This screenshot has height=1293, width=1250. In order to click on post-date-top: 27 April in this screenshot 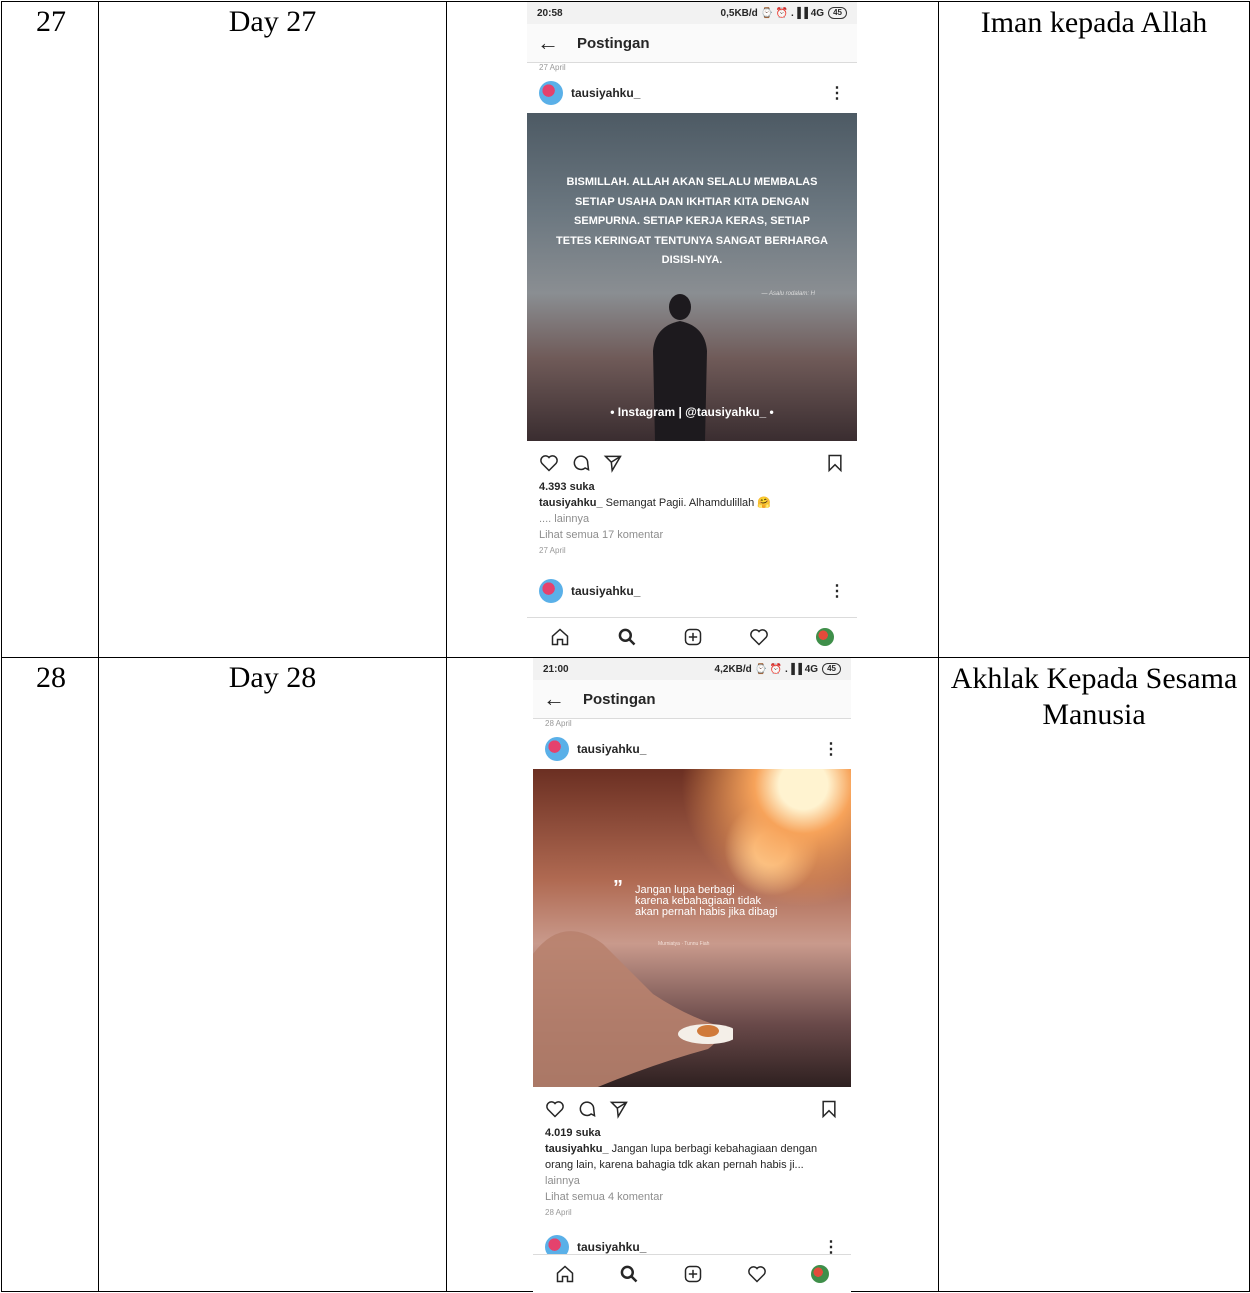, I will do `click(552, 67)`.